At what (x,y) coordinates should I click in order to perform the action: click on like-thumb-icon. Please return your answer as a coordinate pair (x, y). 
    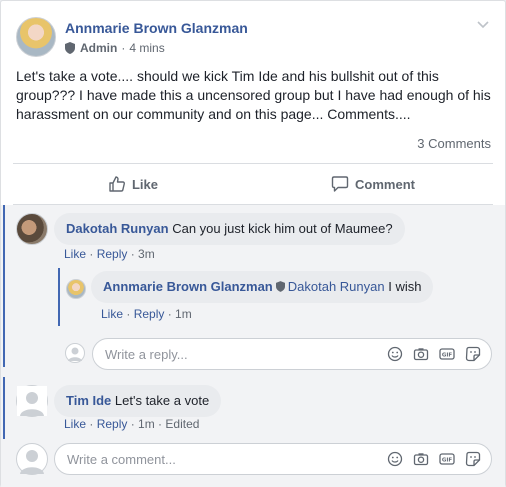
    Looking at the image, I should click on (117, 184).